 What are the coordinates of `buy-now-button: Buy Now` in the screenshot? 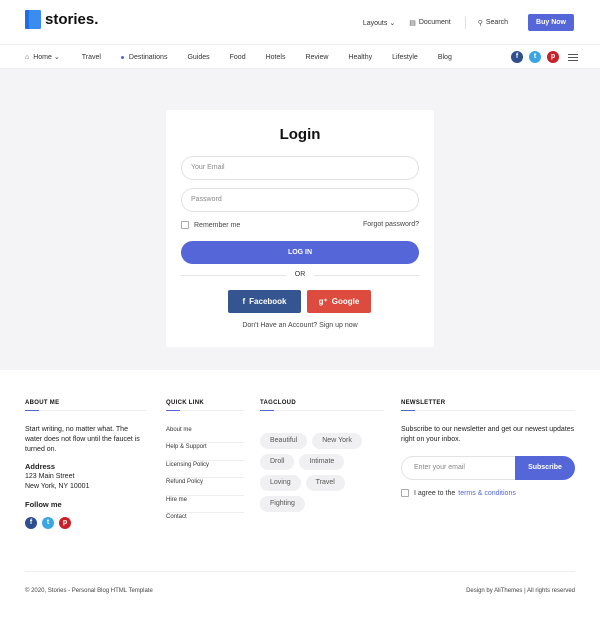 It's located at (551, 22).